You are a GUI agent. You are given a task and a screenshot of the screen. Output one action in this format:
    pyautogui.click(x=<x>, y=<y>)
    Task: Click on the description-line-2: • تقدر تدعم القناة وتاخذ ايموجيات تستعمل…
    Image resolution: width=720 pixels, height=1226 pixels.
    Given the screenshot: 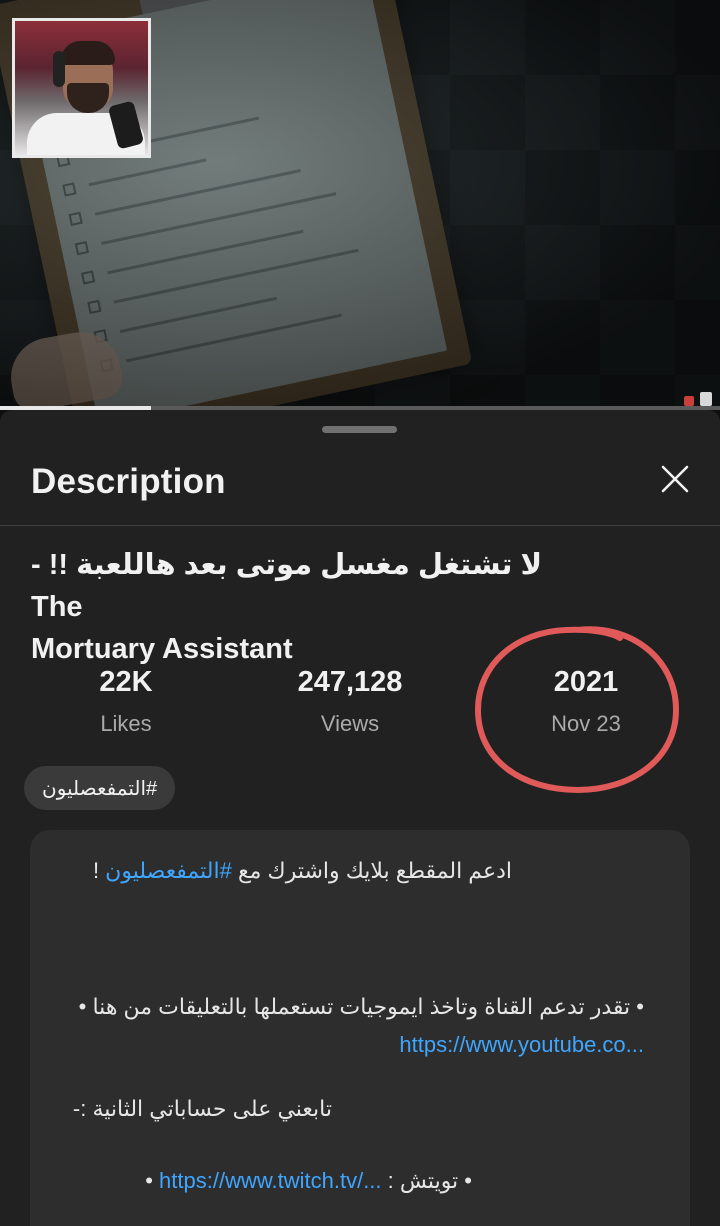 What is the action you would take?
    pyautogui.click(x=361, y=1006)
    